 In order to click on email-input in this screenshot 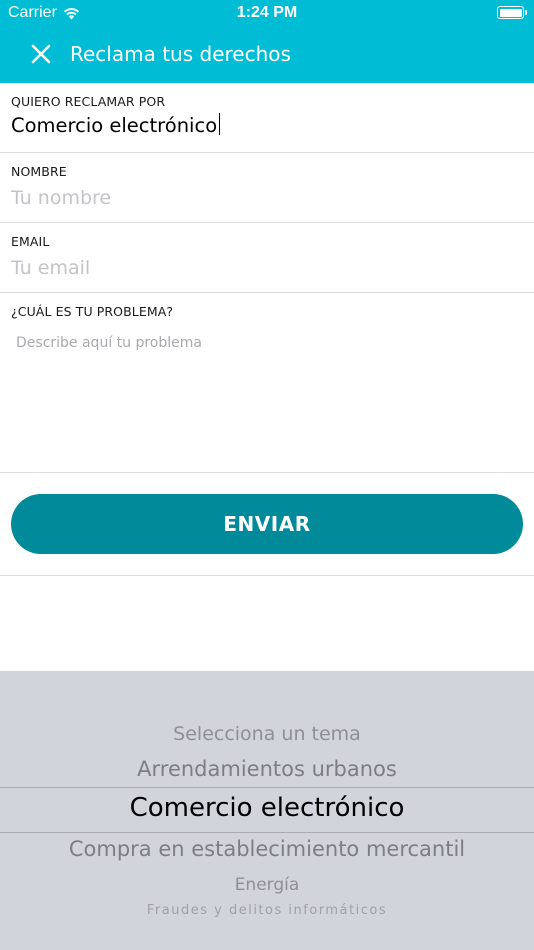, I will do `click(267, 268)`.